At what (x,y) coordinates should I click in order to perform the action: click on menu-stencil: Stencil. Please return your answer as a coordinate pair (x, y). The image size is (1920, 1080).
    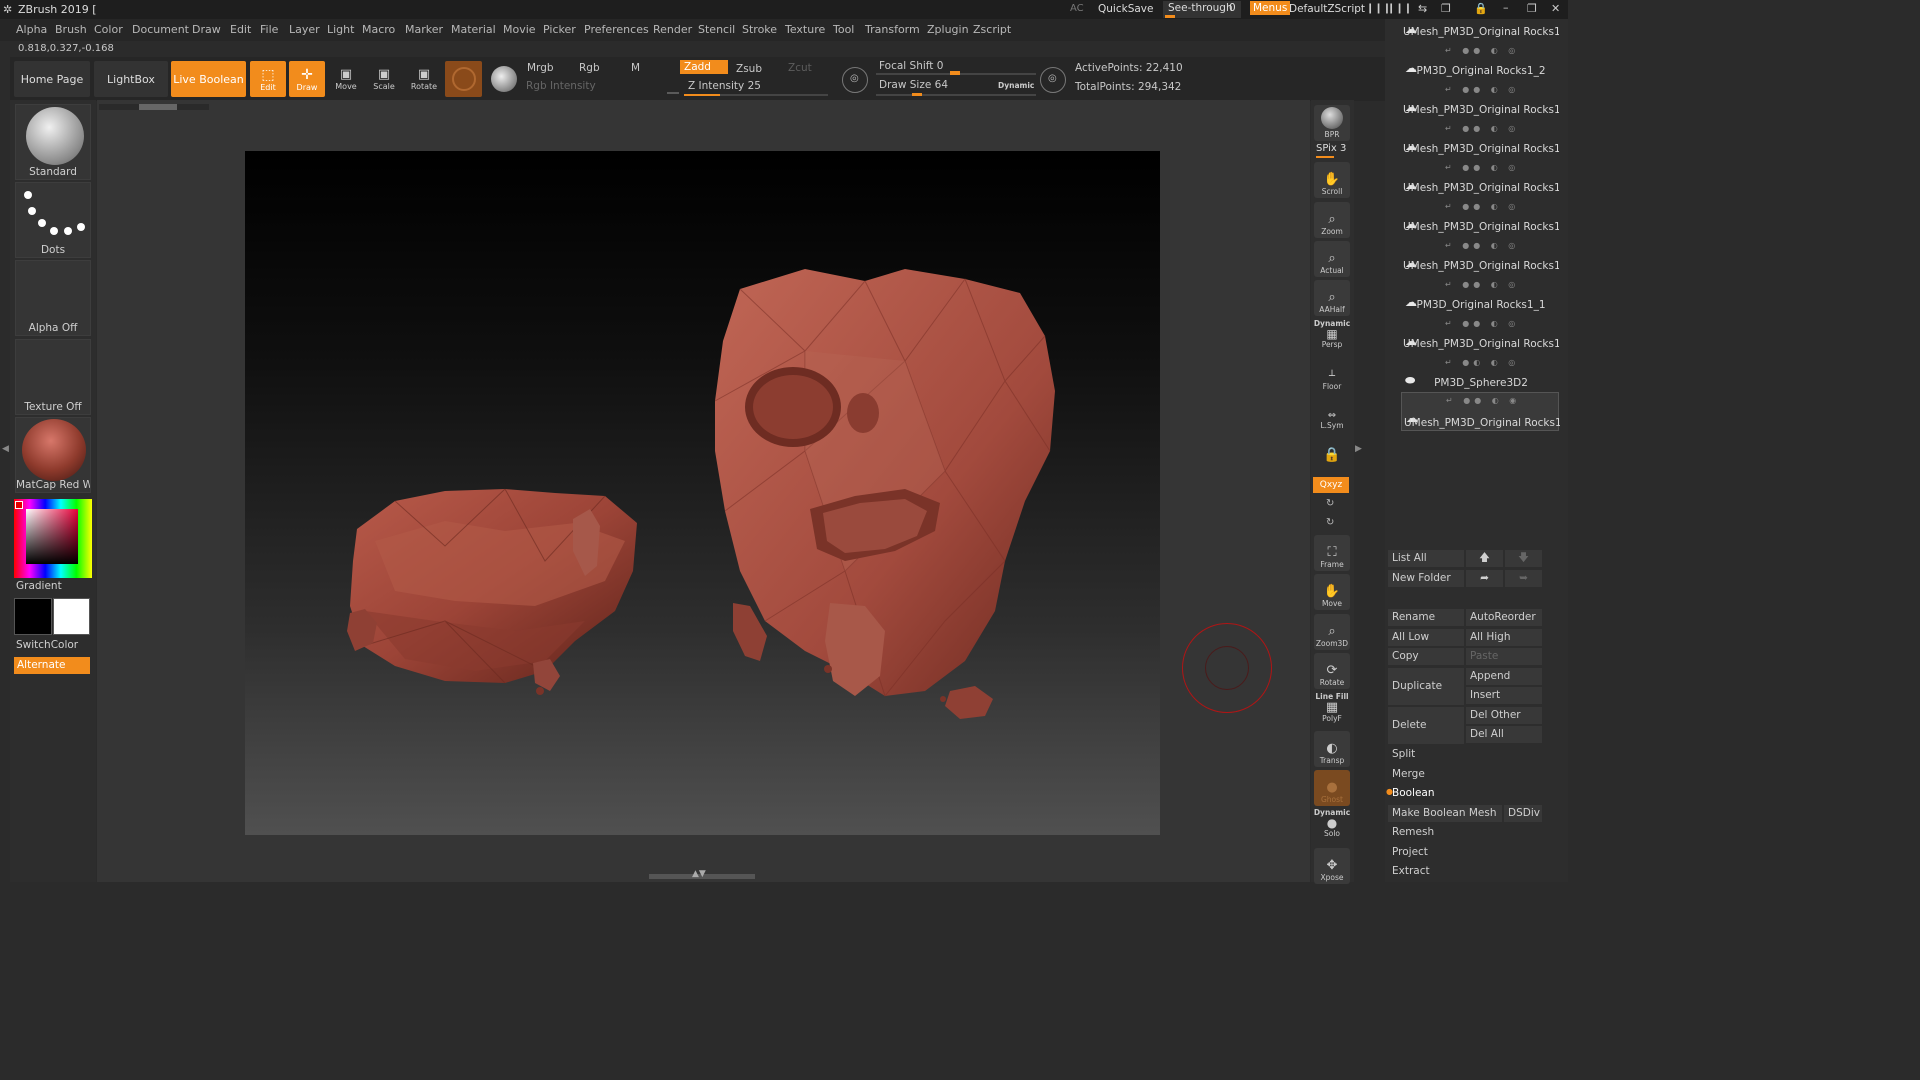
    Looking at the image, I should click on (716, 29).